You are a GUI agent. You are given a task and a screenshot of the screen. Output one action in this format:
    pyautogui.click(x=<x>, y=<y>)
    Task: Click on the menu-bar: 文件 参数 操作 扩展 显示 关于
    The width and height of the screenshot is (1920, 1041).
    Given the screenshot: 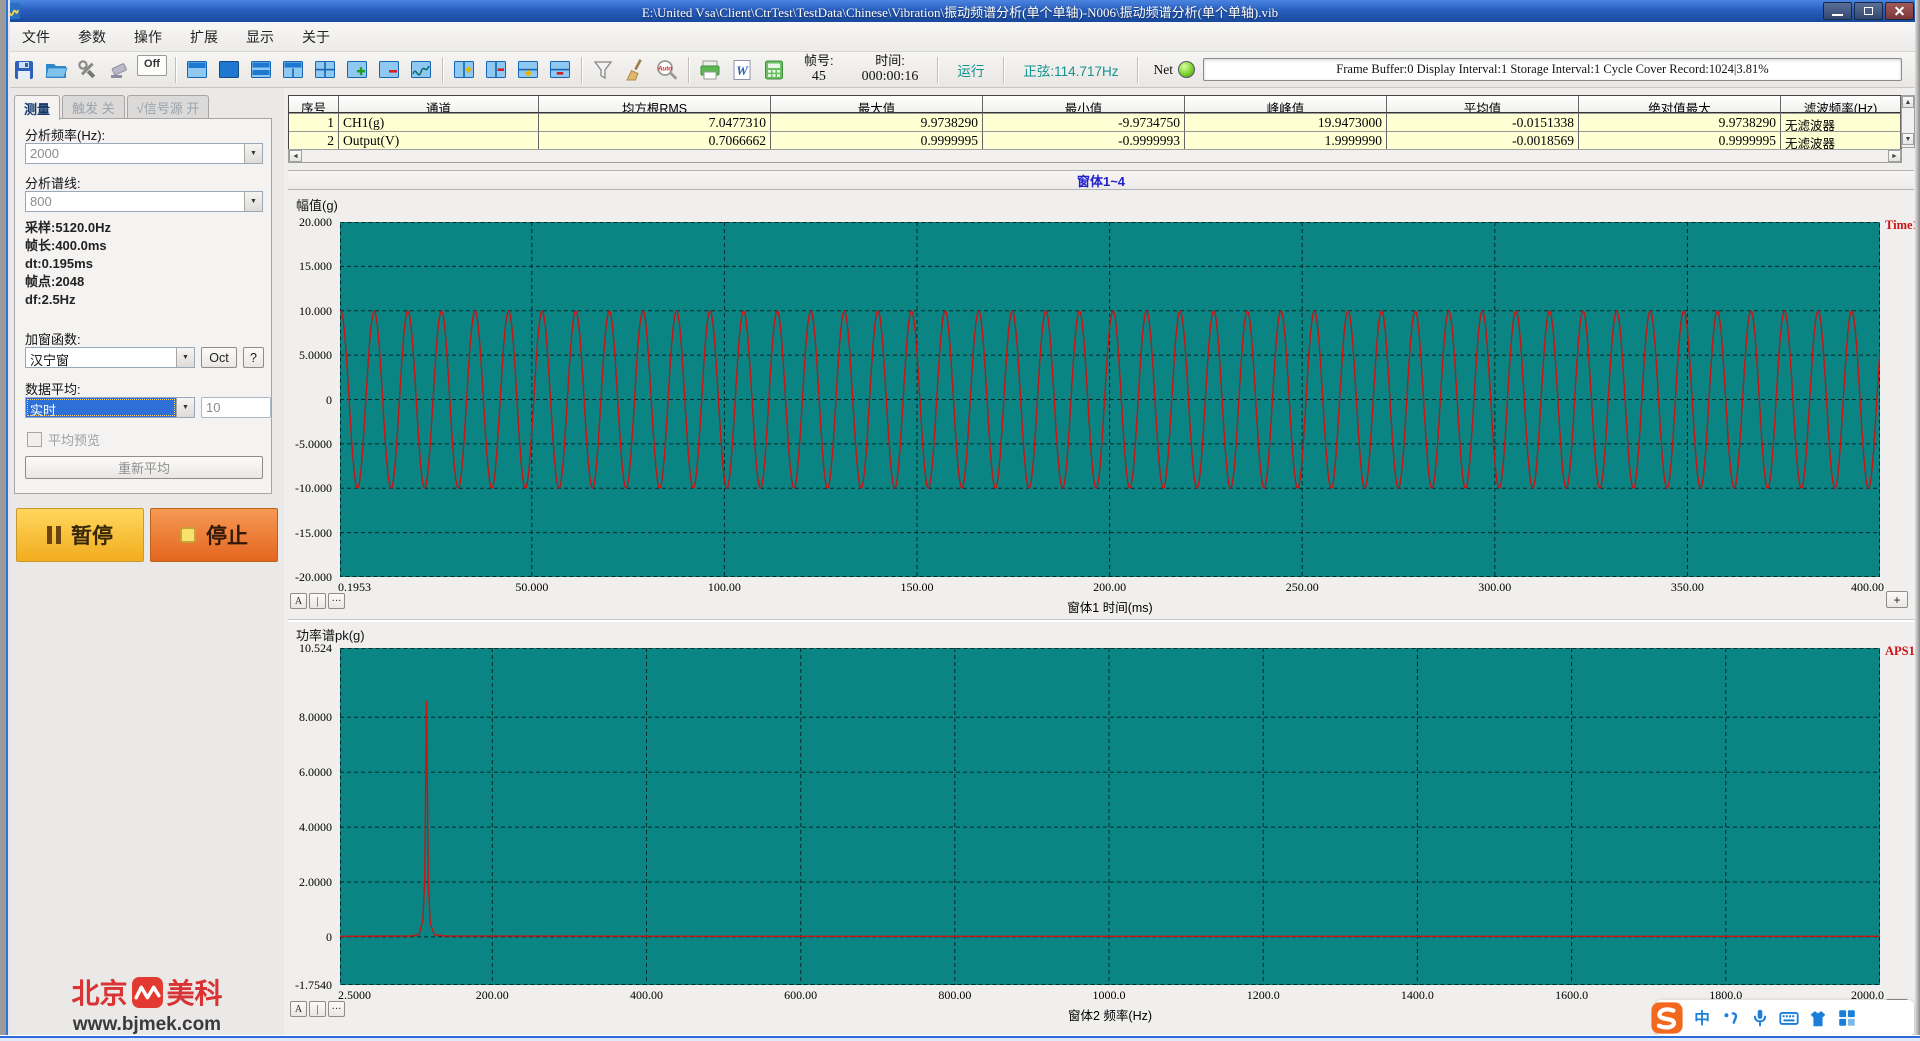 What is the action you would take?
    pyautogui.click(x=960, y=37)
    